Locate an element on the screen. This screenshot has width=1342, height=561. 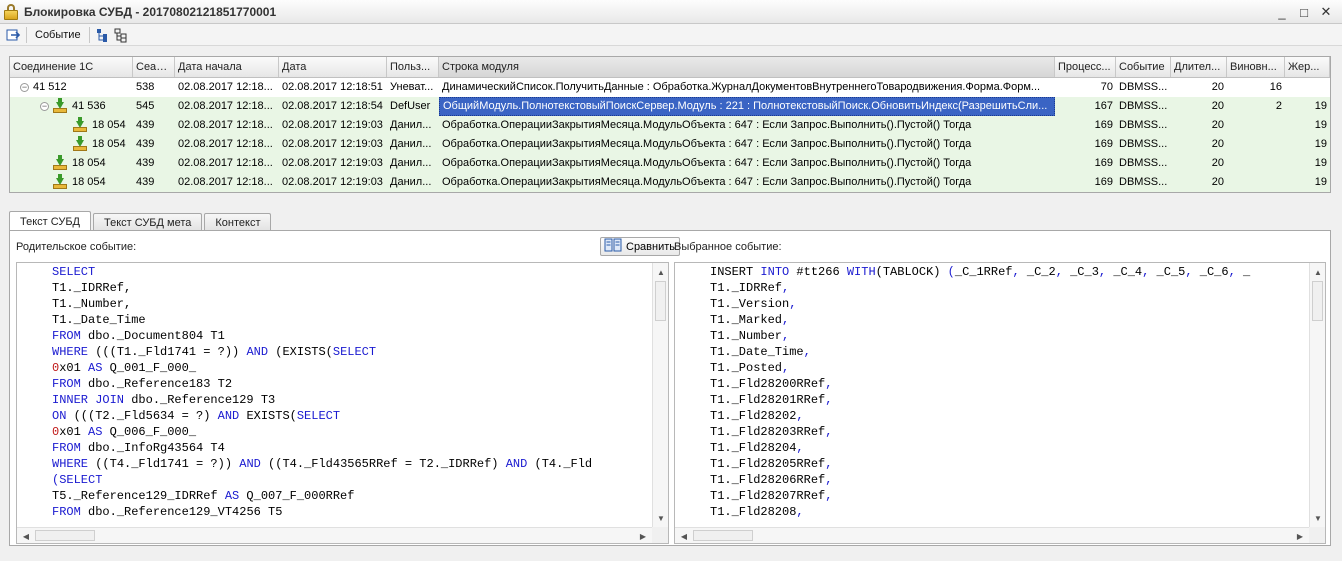
code-line: T1._IDRRef, is located at coordinates (92, 288).